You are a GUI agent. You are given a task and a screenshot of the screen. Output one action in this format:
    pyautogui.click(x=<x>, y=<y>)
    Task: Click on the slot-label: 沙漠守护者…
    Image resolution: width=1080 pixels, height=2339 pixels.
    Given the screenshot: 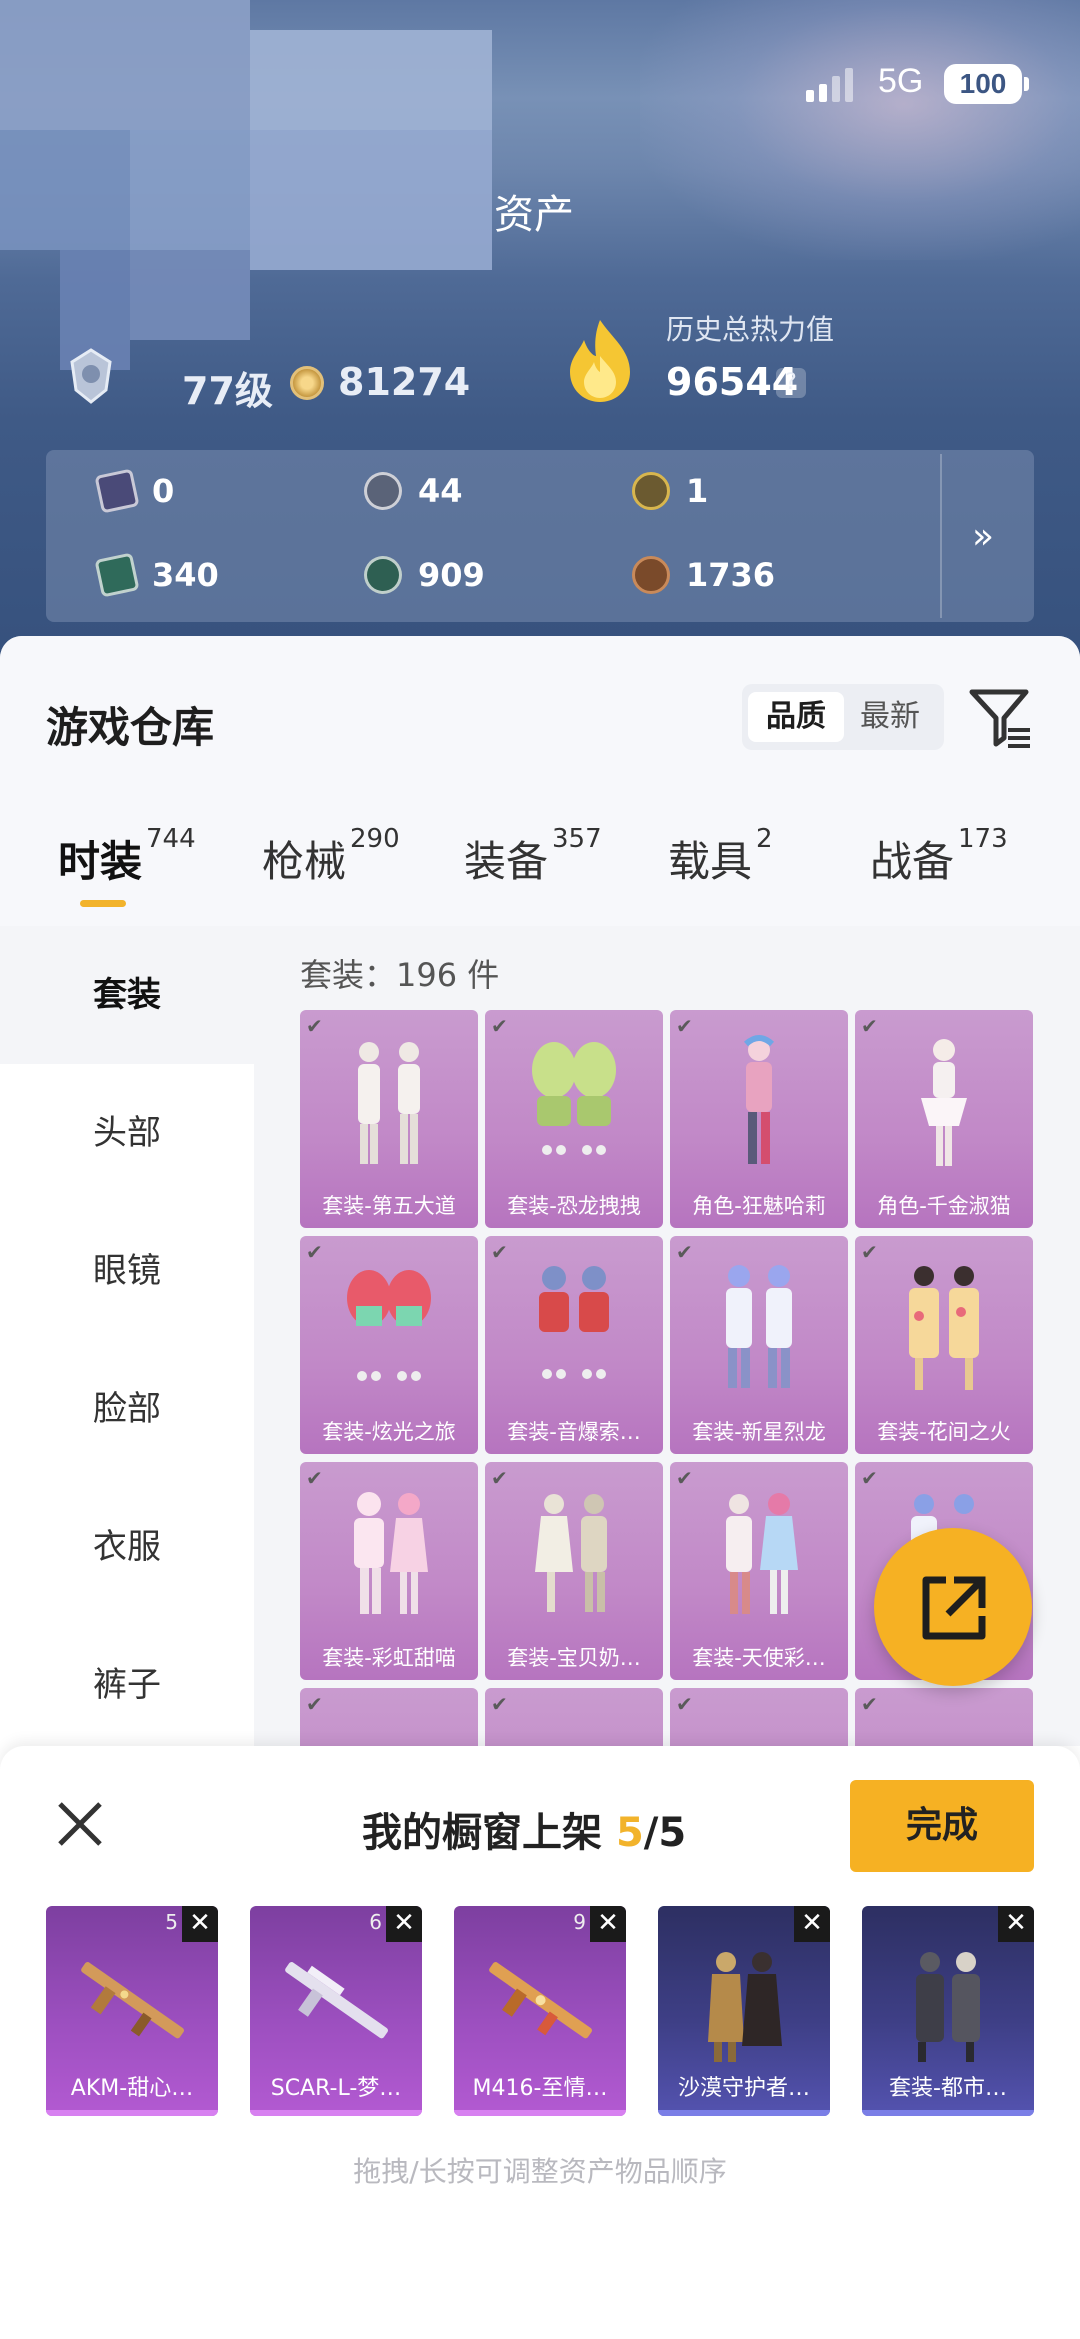 What is the action you would take?
    pyautogui.click(x=743, y=2088)
    